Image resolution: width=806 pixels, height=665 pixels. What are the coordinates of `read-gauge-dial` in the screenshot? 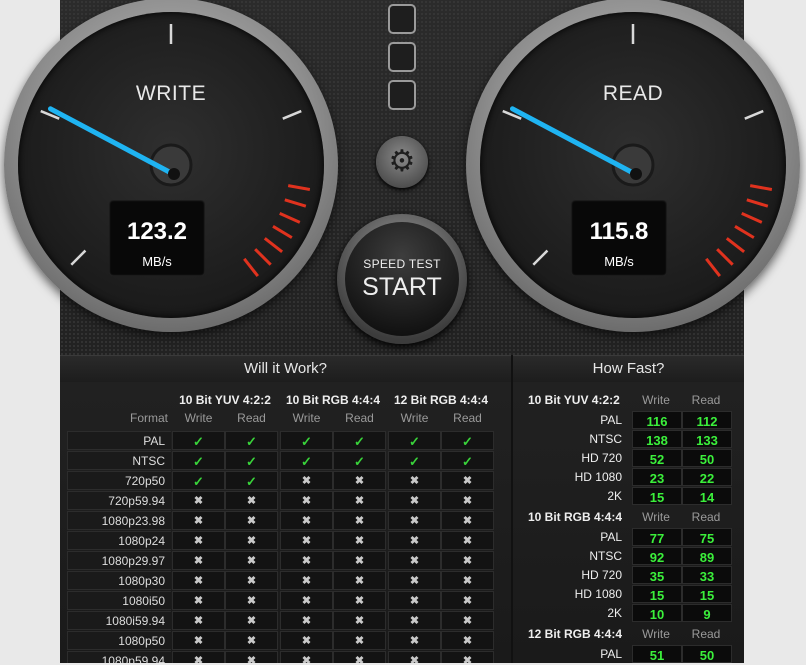 It's located at (637, 151).